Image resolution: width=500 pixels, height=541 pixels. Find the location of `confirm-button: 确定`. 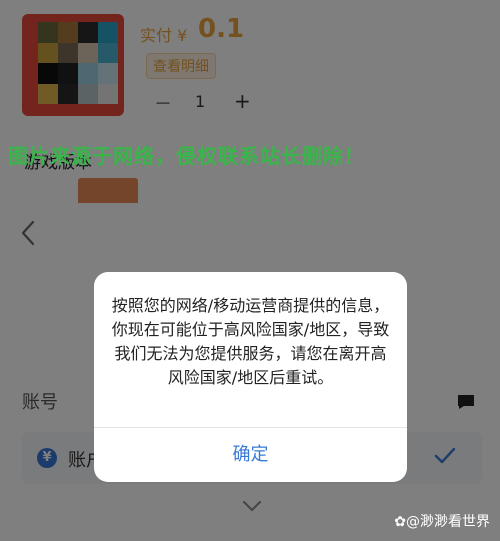

confirm-button: 确定 is located at coordinates (250, 455).